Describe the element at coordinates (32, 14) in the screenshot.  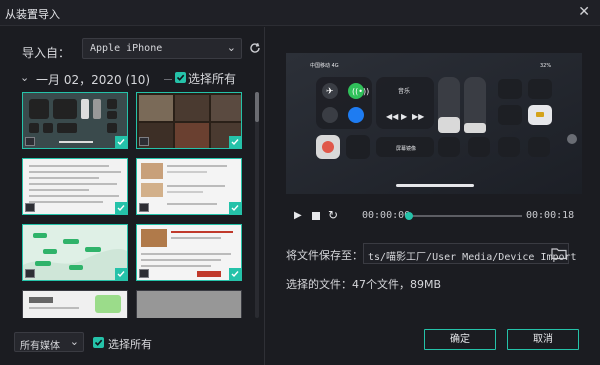
I see `window-title: 从装置导入` at that location.